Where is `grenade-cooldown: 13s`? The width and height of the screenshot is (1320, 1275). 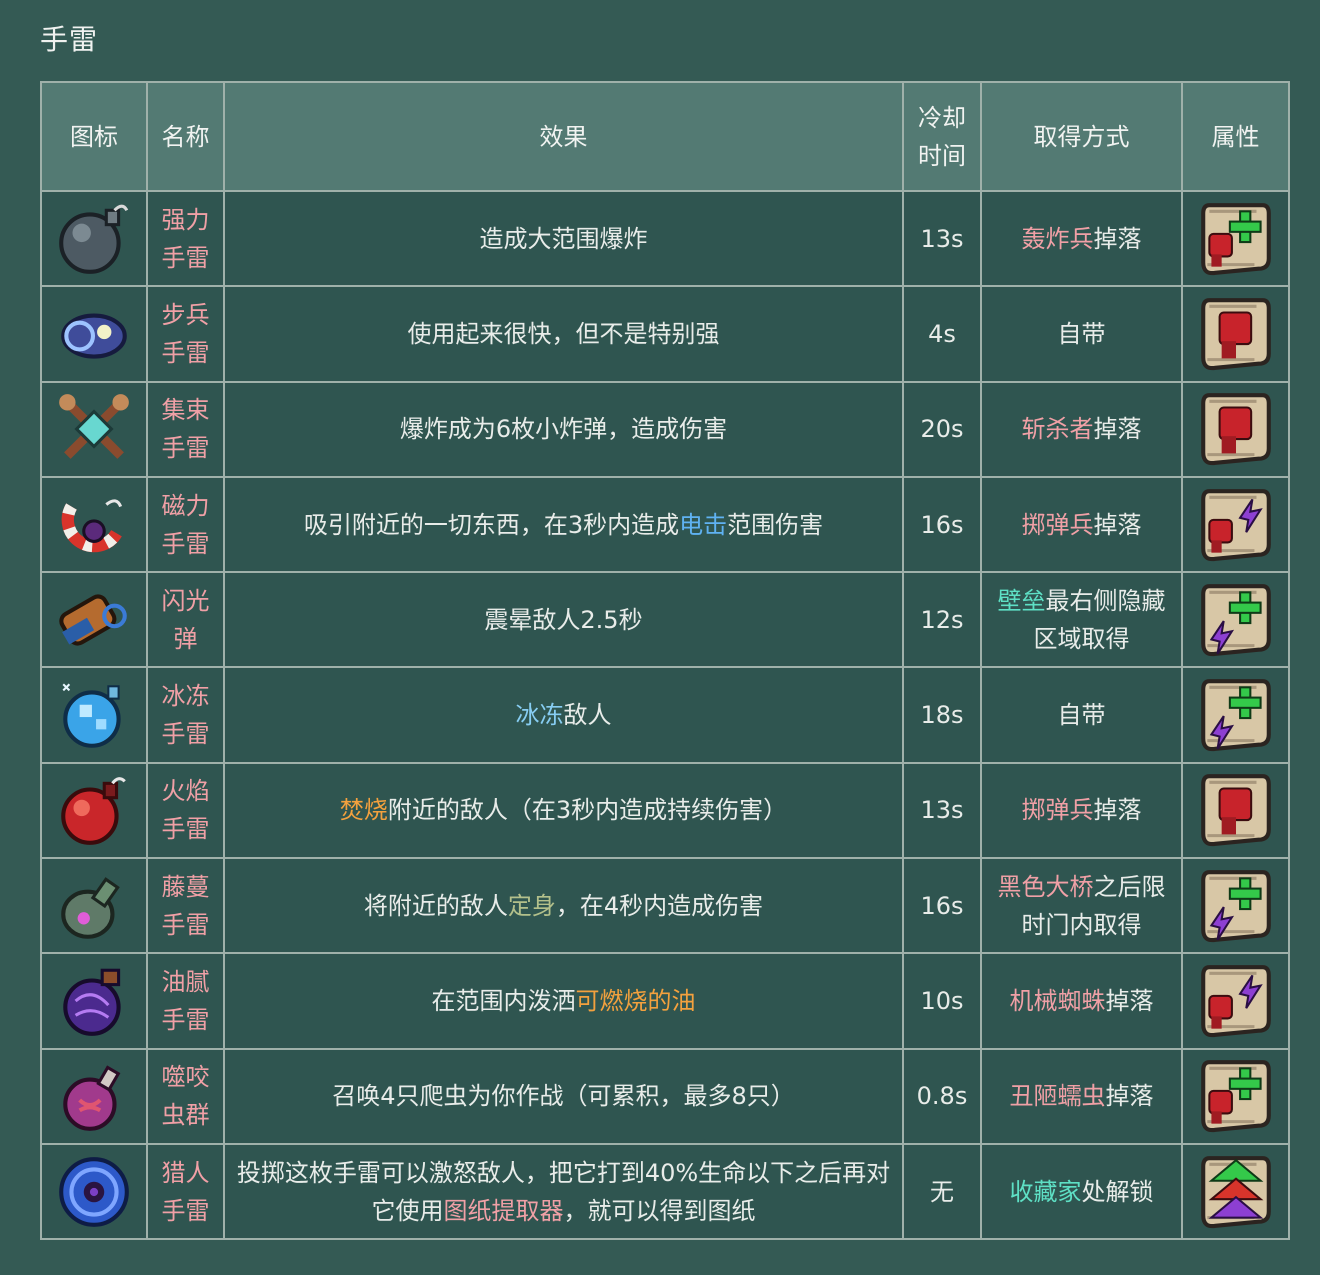
grenade-cooldown: 13s is located at coordinates (942, 238).